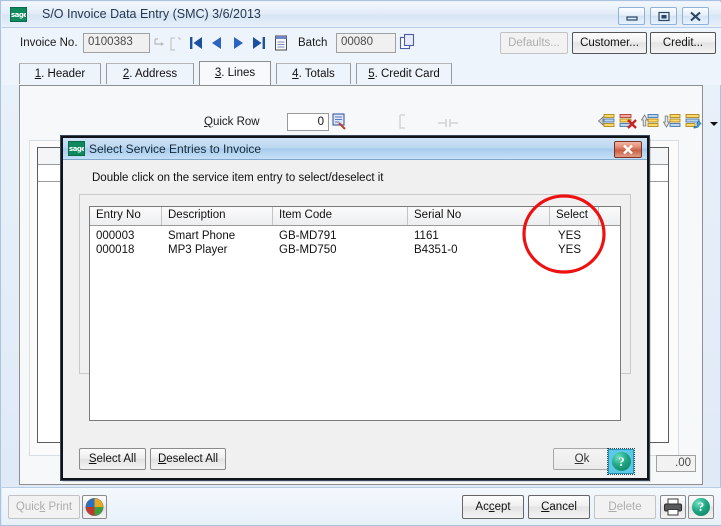 The image size is (721, 526). I want to click on deselect-all-button: Deselect All, so click(188, 459).